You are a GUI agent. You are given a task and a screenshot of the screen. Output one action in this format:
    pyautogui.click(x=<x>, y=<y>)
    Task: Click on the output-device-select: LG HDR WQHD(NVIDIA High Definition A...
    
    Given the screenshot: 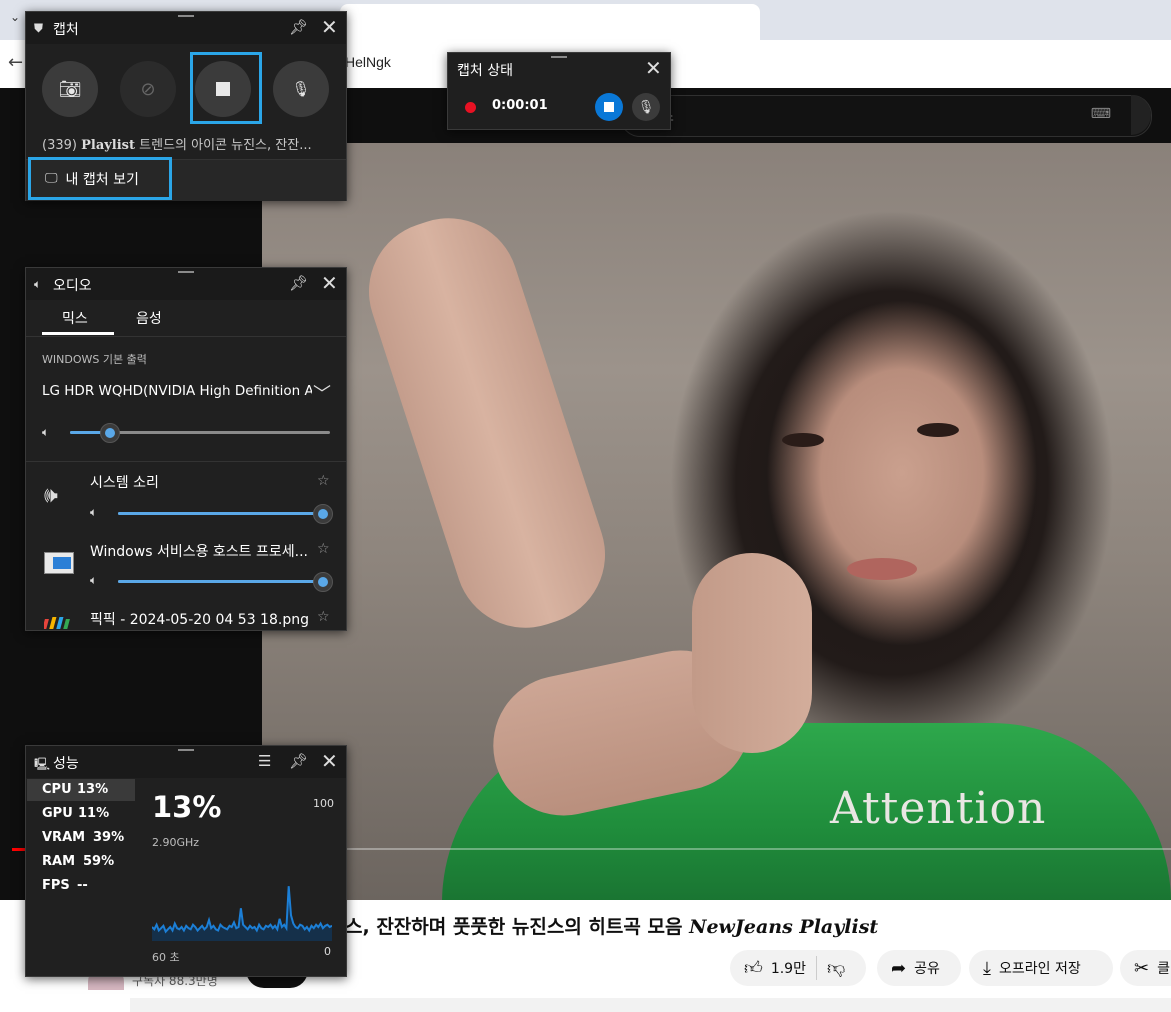 What is the action you would take?
    pyautogui.click(x=177, y=391)
    